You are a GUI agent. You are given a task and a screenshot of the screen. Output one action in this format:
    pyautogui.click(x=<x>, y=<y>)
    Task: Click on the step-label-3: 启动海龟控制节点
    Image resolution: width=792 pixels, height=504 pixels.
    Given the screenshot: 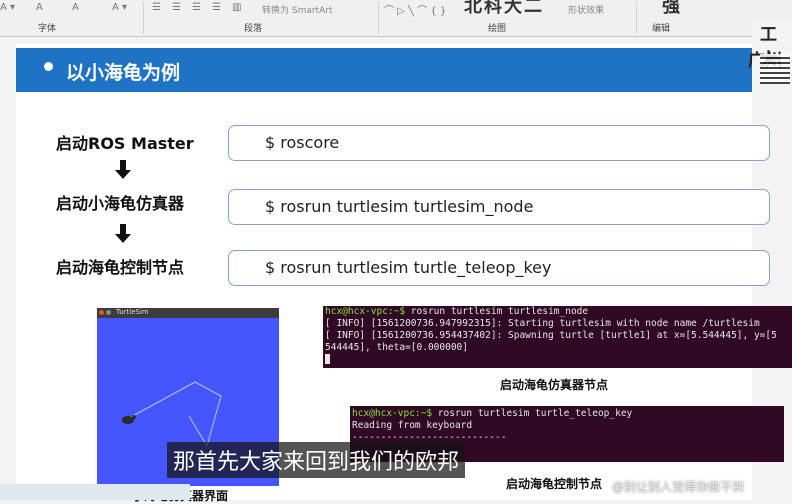 What is the action you would take?
    pyautogui.click(x=120, y=267)
    